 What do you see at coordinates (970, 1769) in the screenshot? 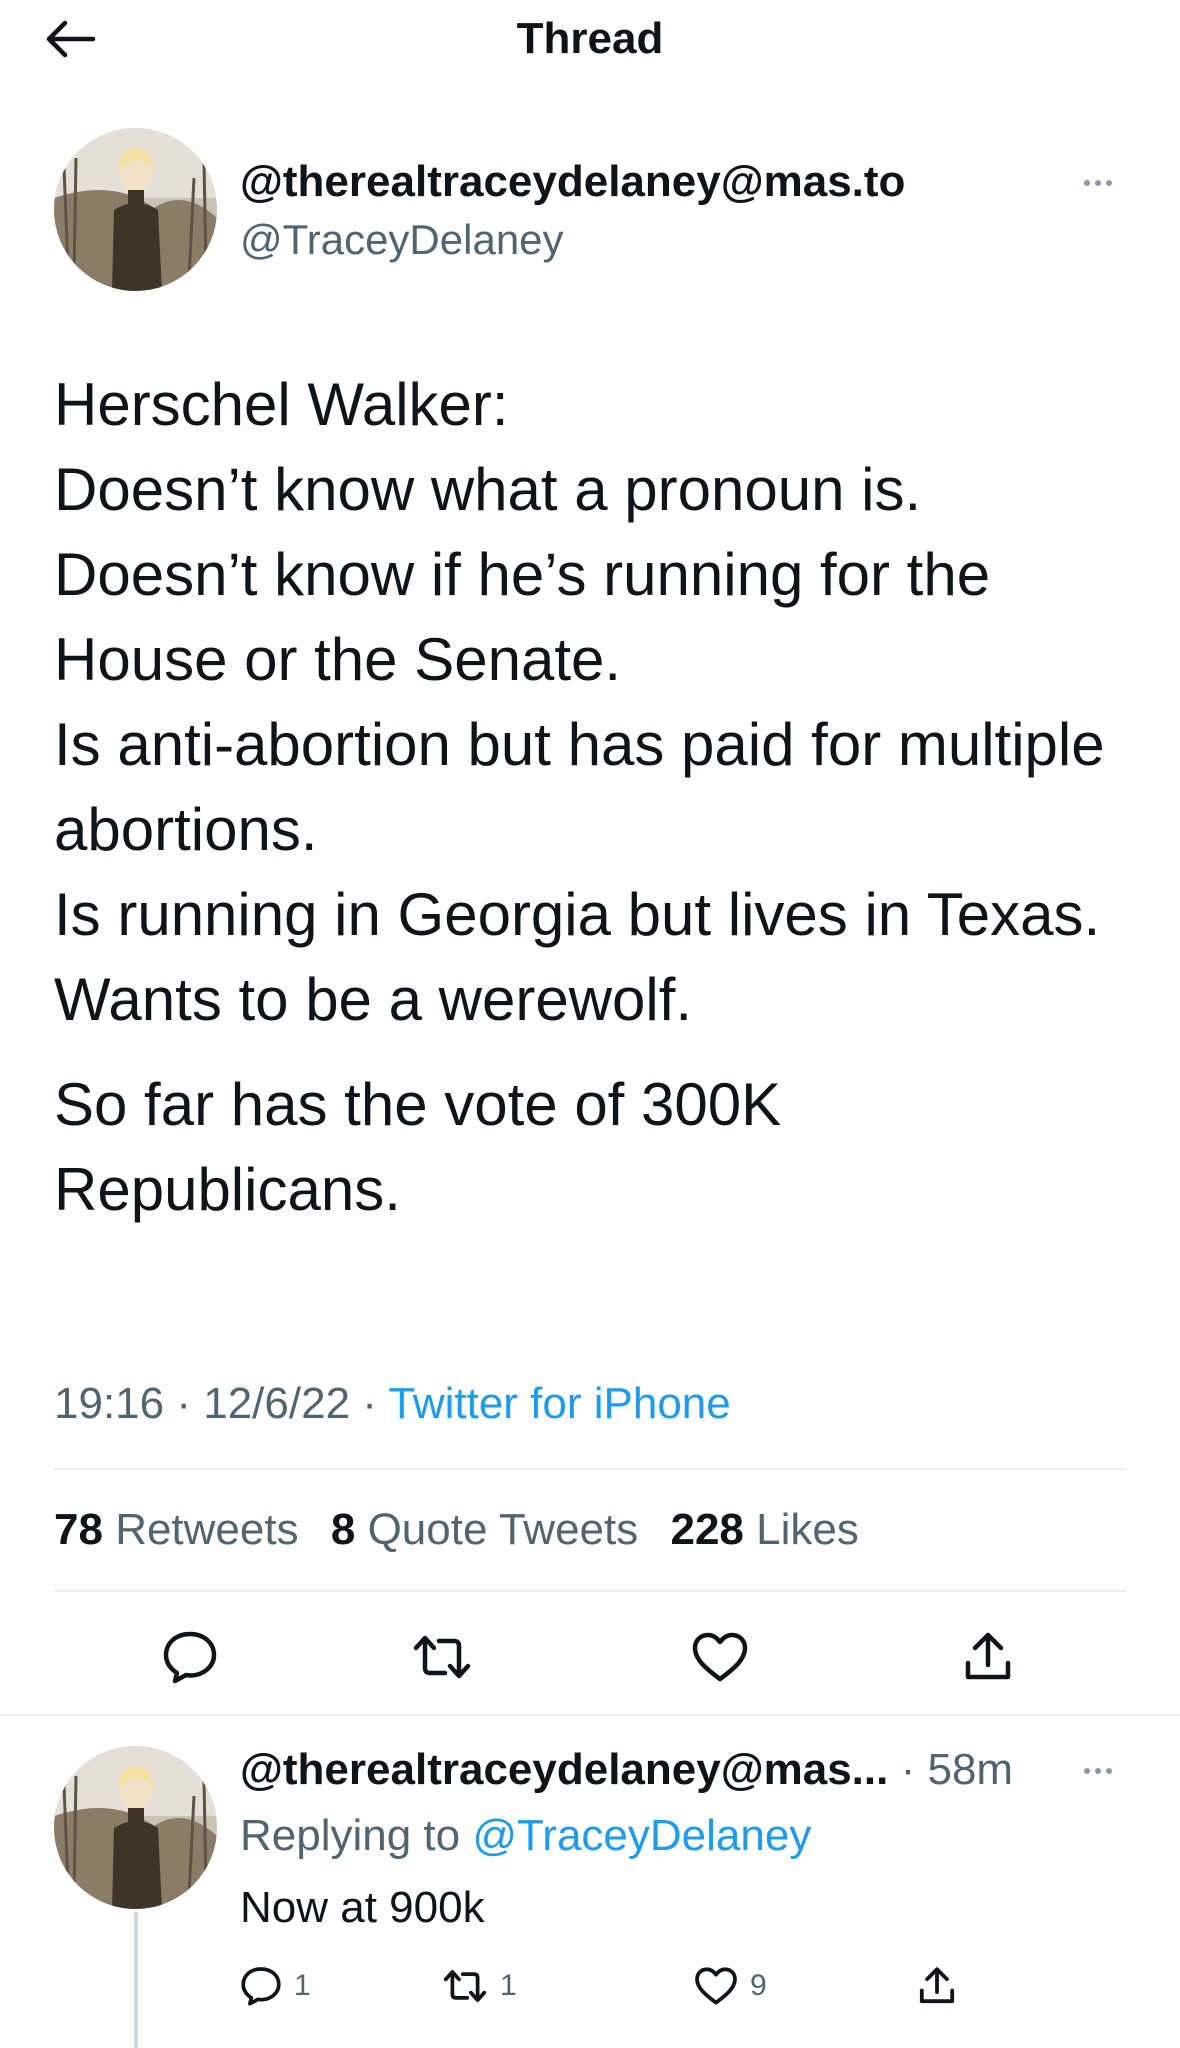
I see `reply-timestamp: 58m` at bounding box center [970, 1769].